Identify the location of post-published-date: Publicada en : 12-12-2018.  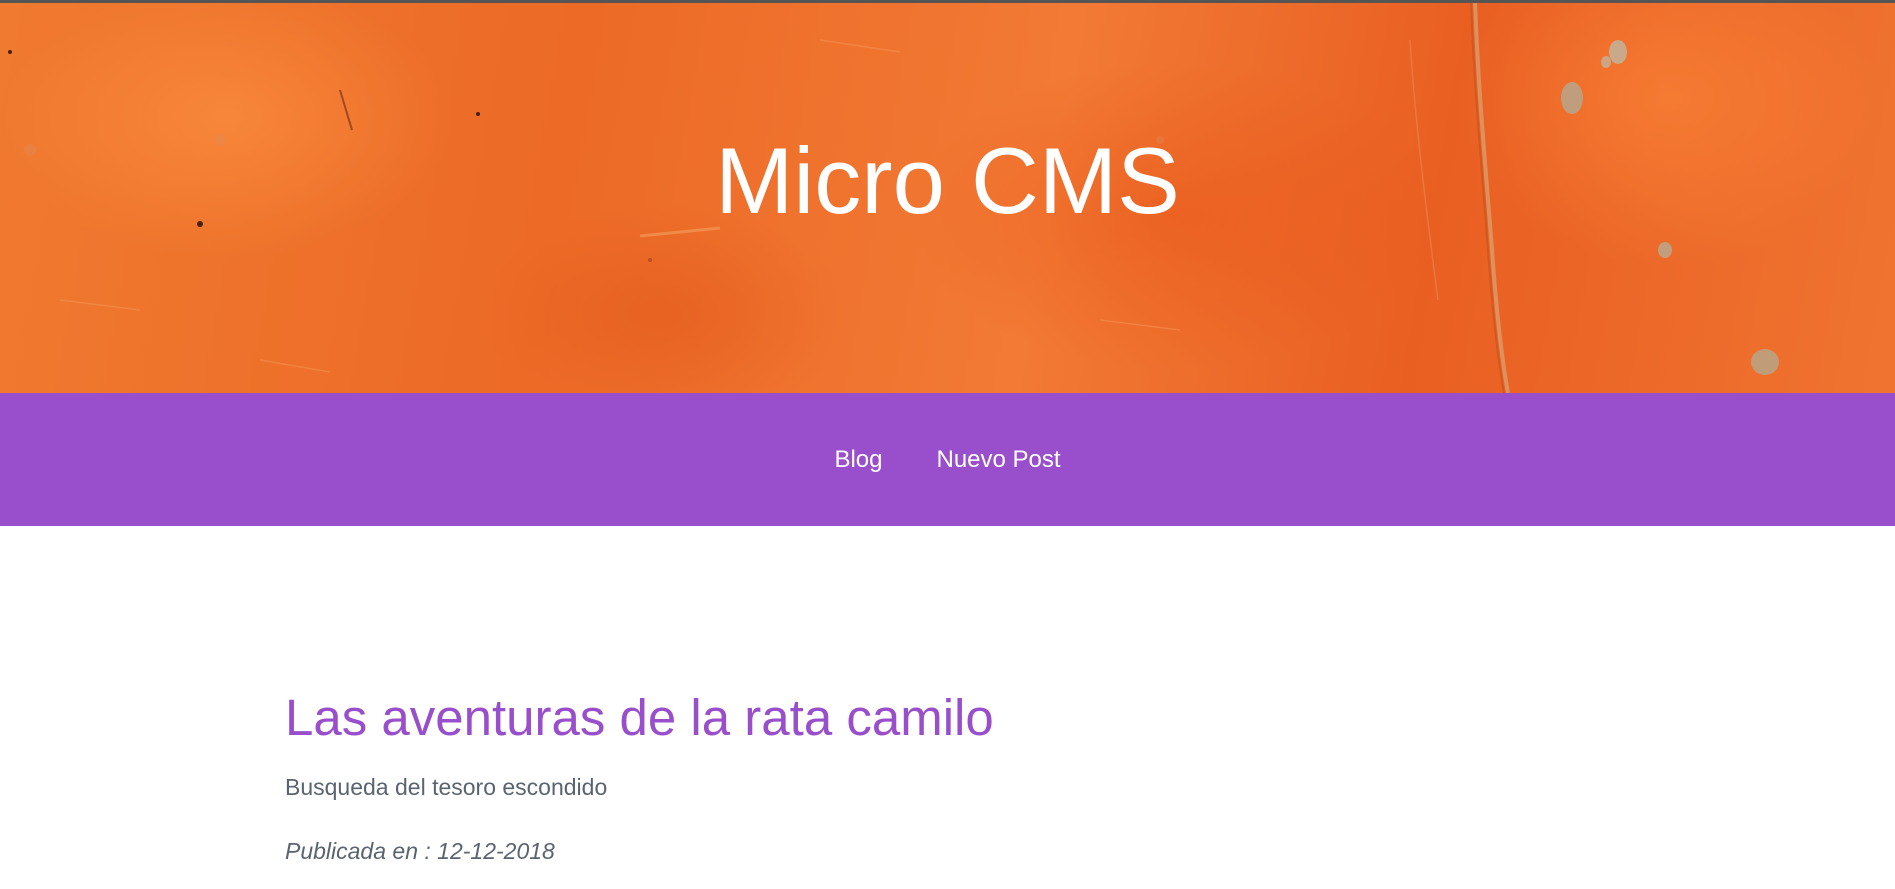
(420, 851).